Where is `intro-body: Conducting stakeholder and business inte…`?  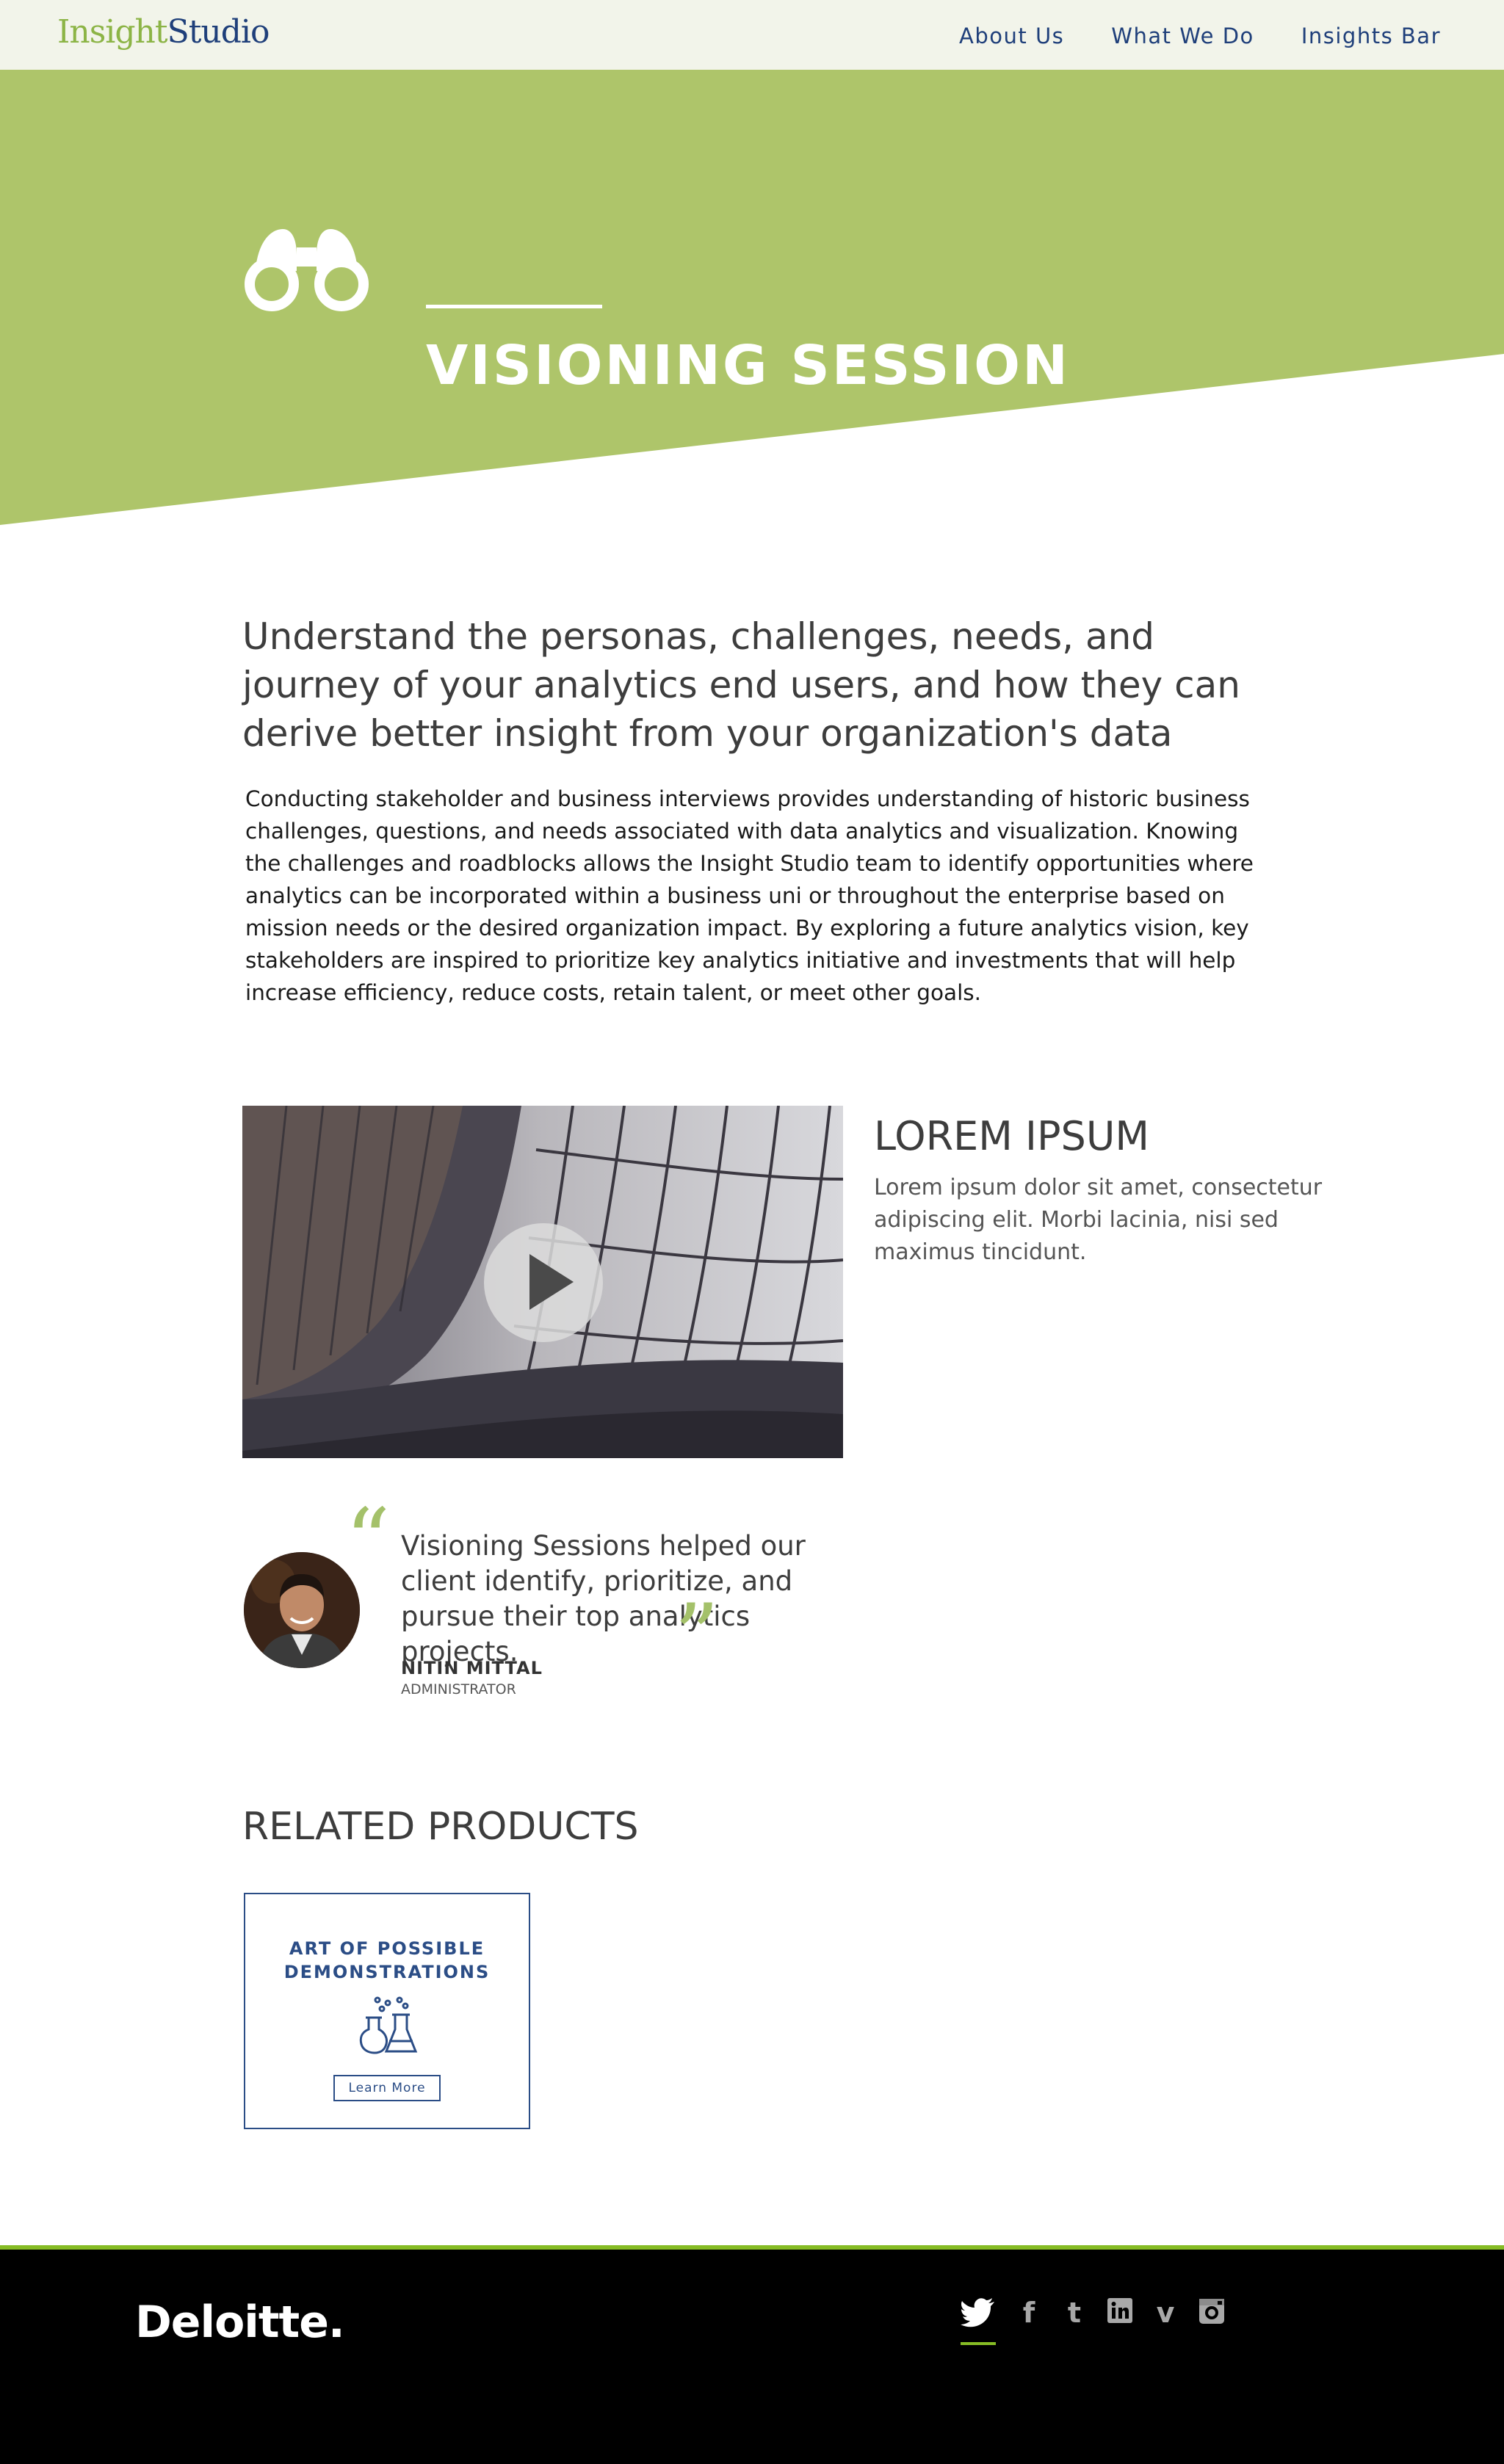
intro-body: Conducting stakeholder and business inte… is located at coordinates (749, 895).